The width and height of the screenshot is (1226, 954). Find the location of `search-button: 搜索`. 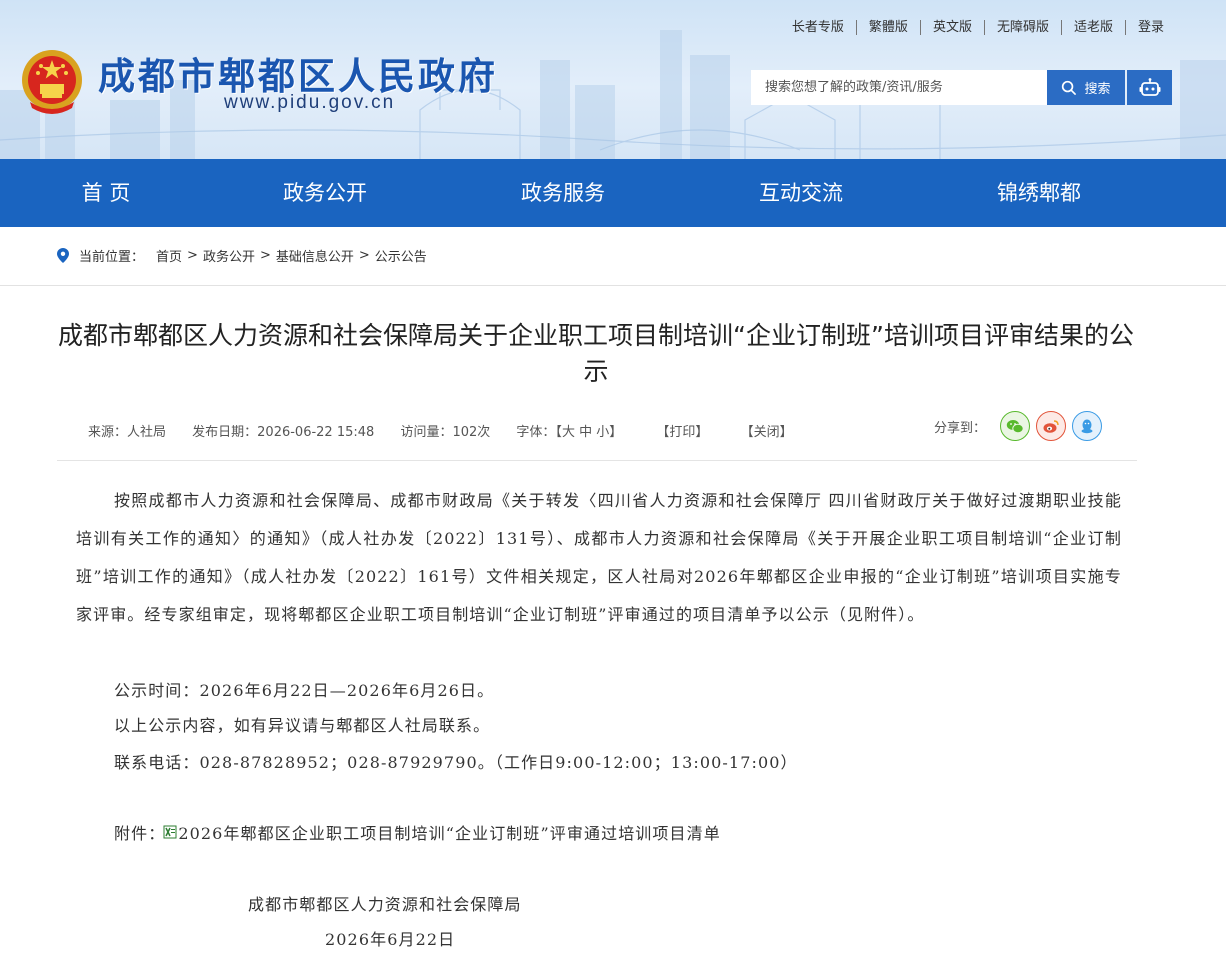

search-button: 搜索 is located at coordinates (1086, 87).